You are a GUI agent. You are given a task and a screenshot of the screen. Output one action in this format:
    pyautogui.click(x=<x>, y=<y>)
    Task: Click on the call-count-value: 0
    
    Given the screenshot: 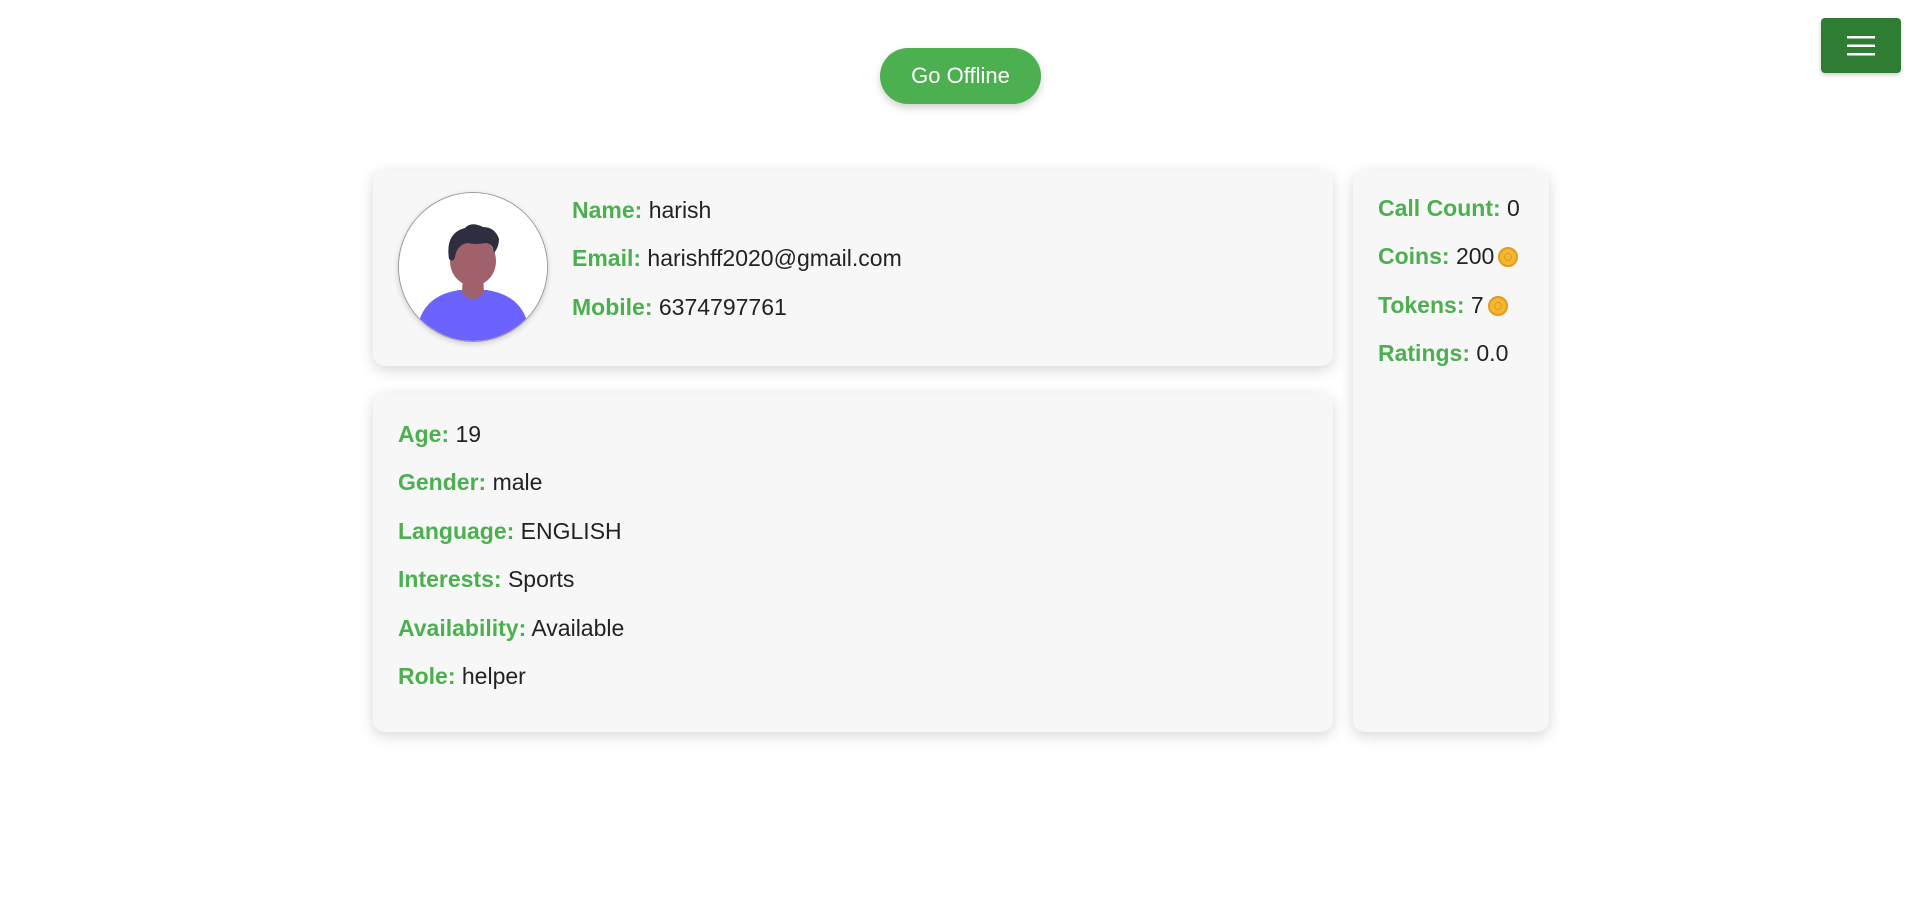 What is the action you would take?
    pyautogui.click(x=1513, y=208)
    